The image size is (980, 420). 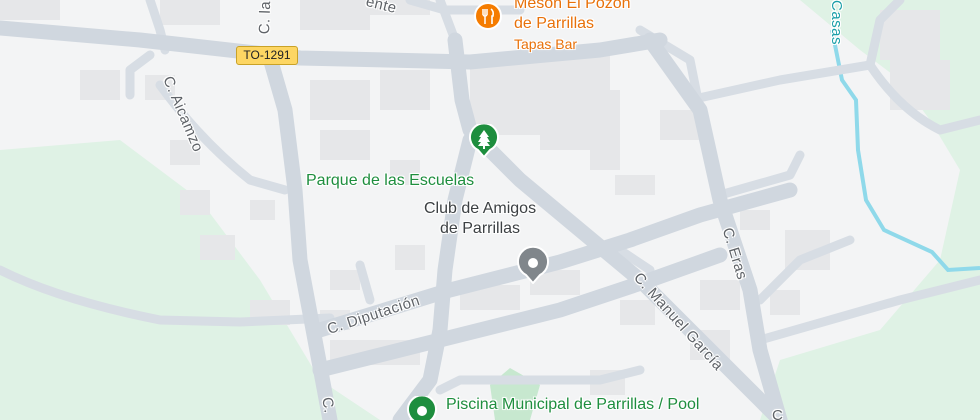 I want to click on poi-club-name-line2: de Parrillas, so click(x=480, y=228).